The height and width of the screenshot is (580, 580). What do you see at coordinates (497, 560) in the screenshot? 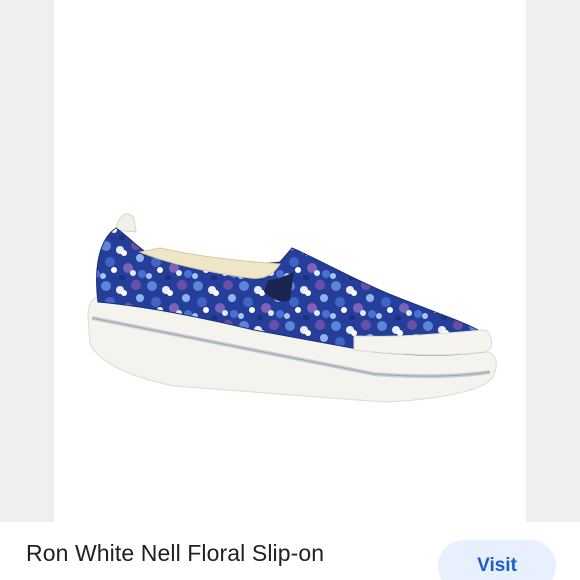
I see `visit-button: Visit` at bounding box center [497, 560].